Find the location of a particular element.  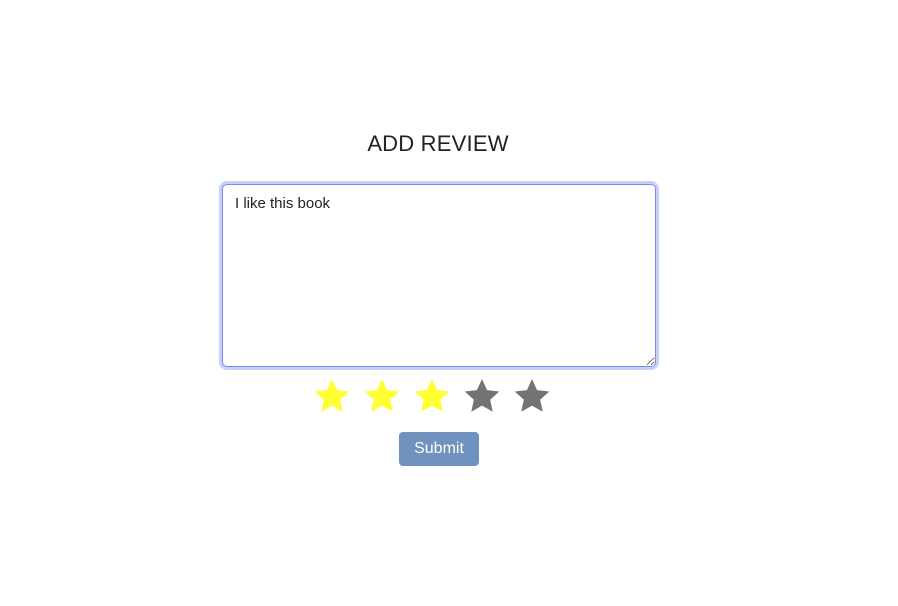

star-rating is located at coordinates (437, 396).